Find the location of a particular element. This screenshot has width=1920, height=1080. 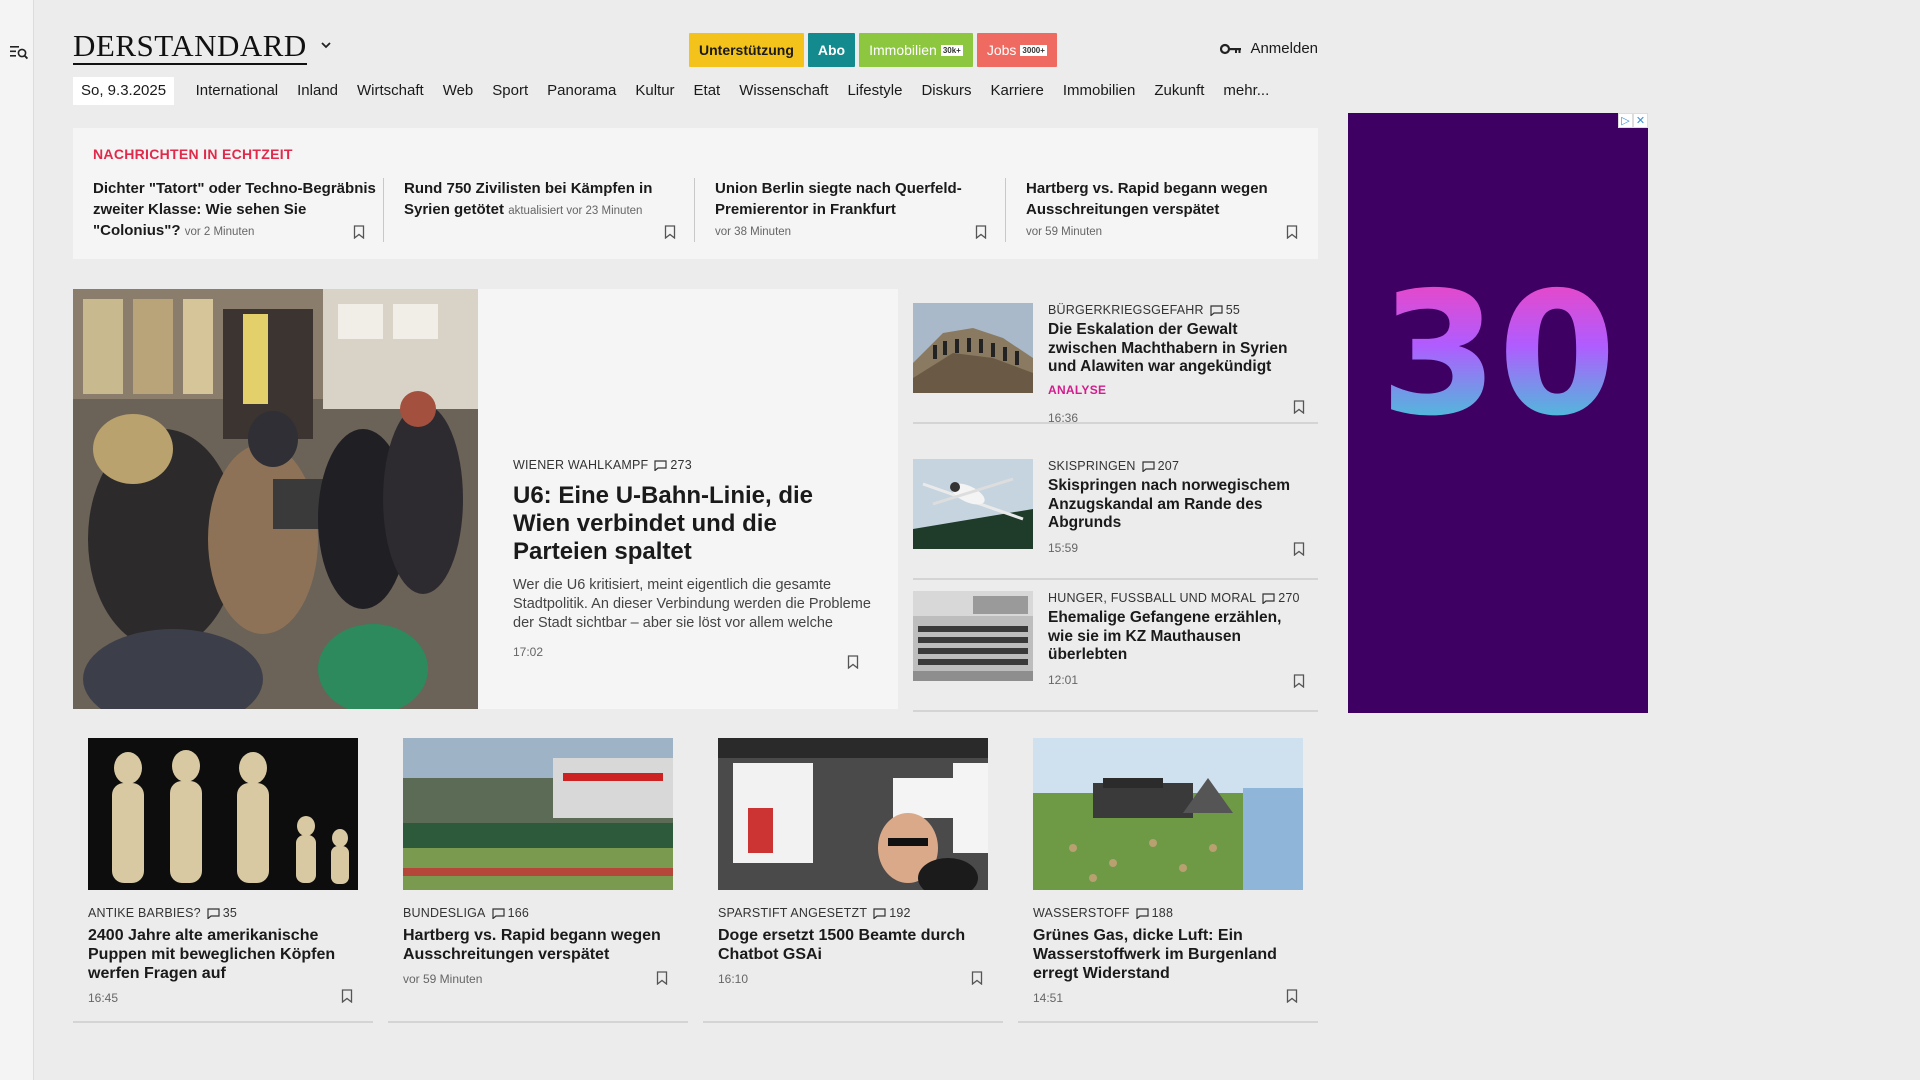

nav-item-web: Web is located at coordinates (458, 91).